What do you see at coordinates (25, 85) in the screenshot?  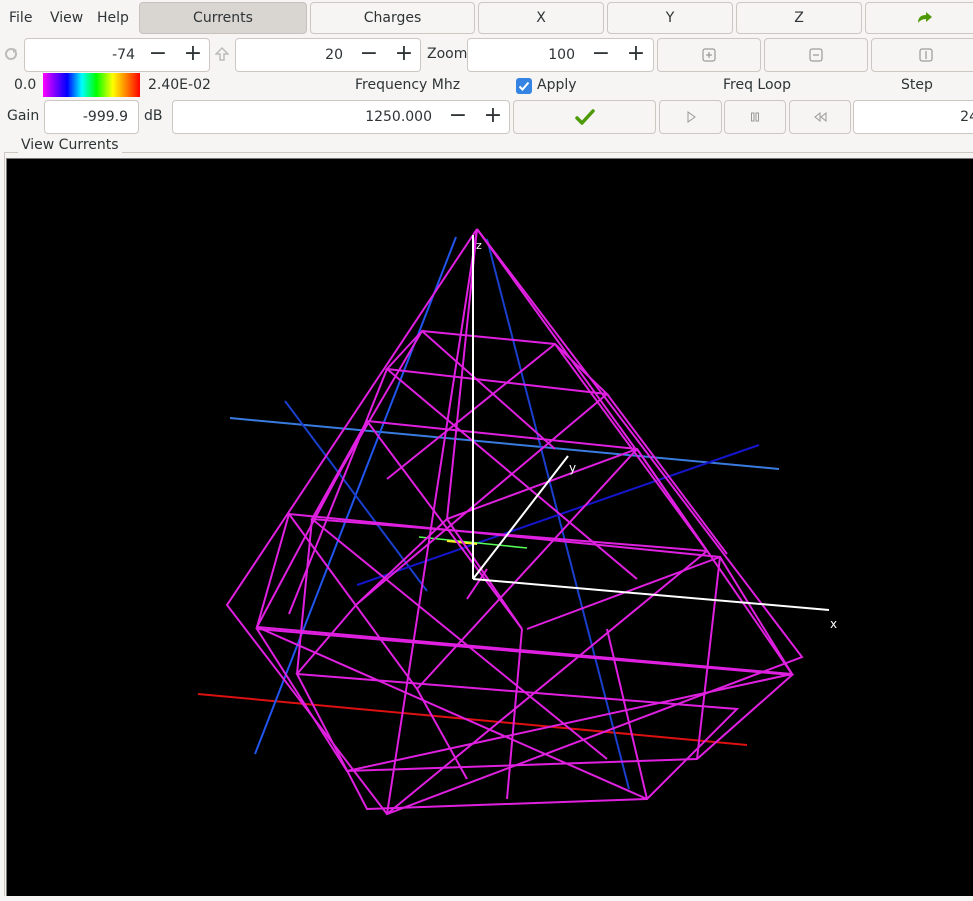 I see `scale-min-label: 0.0` at bounding box center [25, 85].